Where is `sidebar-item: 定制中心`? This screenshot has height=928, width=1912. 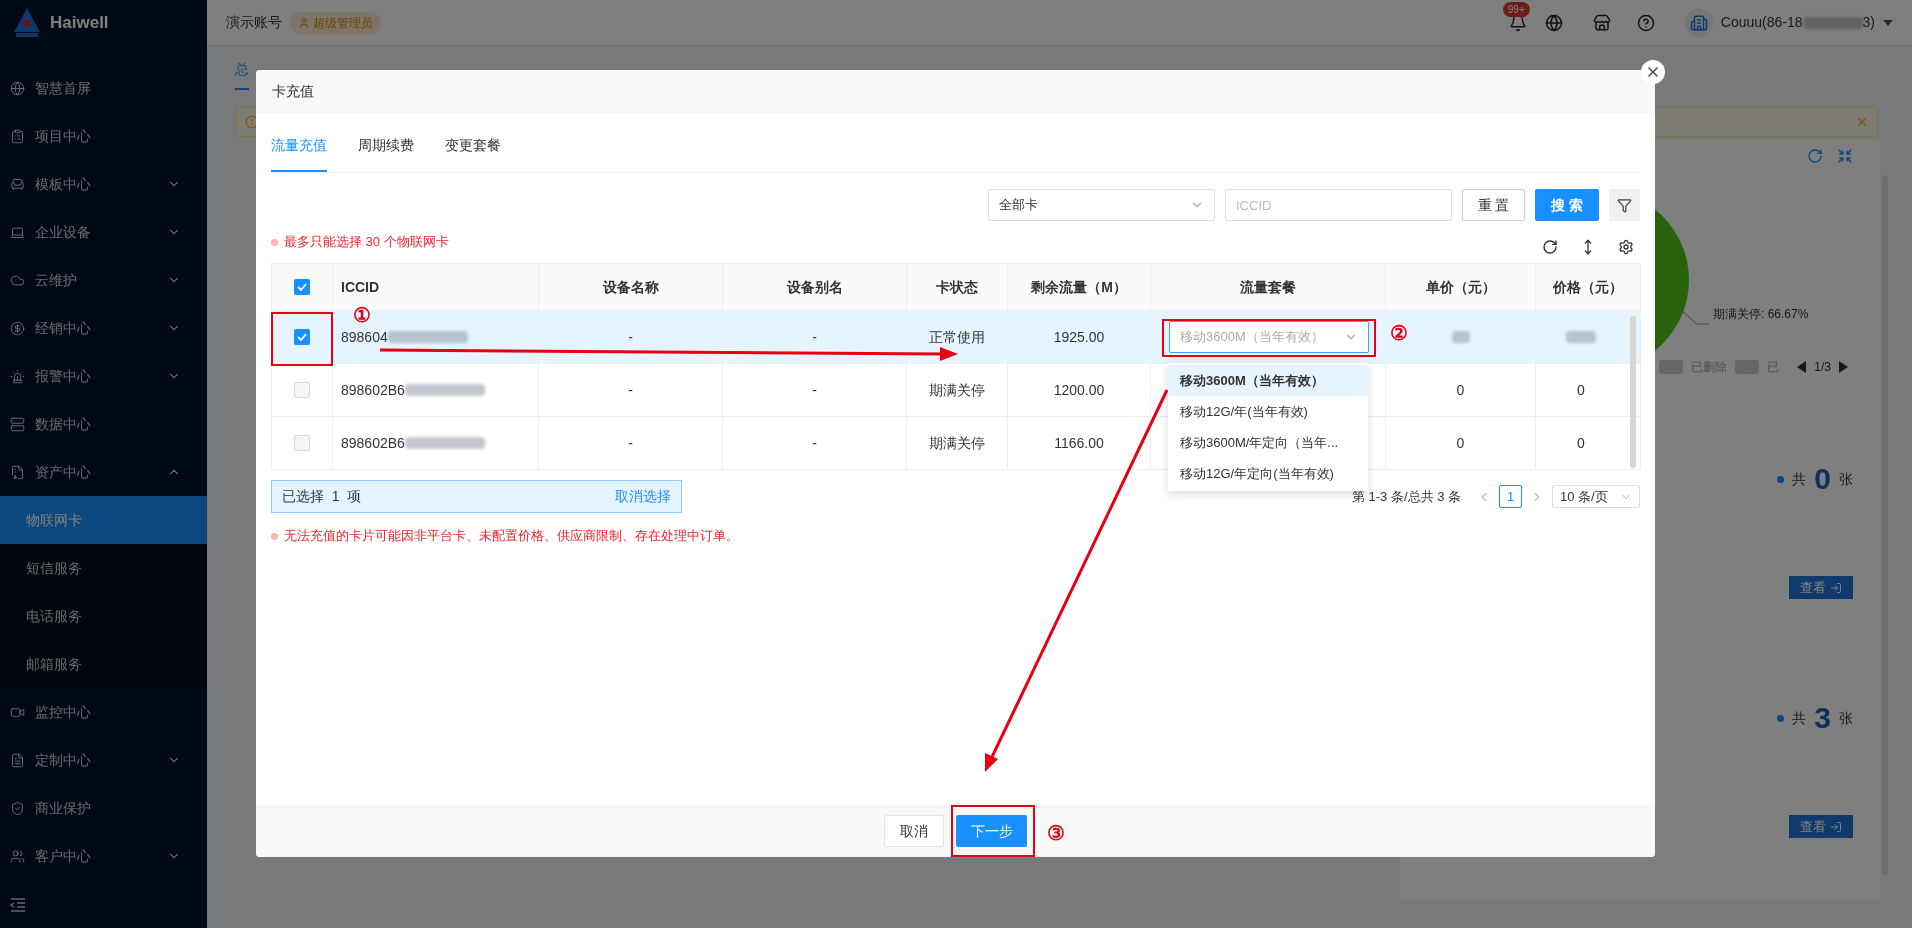
sidebar-item: 定制中心 is located at coordinates (103, 760).